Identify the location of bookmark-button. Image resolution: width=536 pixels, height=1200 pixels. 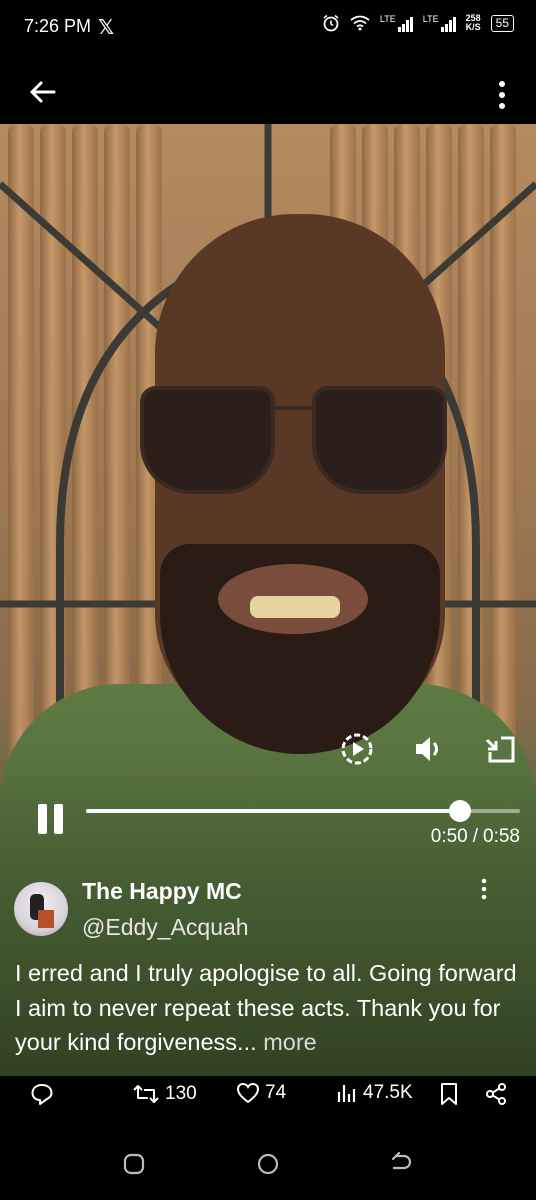
(449, 1094).